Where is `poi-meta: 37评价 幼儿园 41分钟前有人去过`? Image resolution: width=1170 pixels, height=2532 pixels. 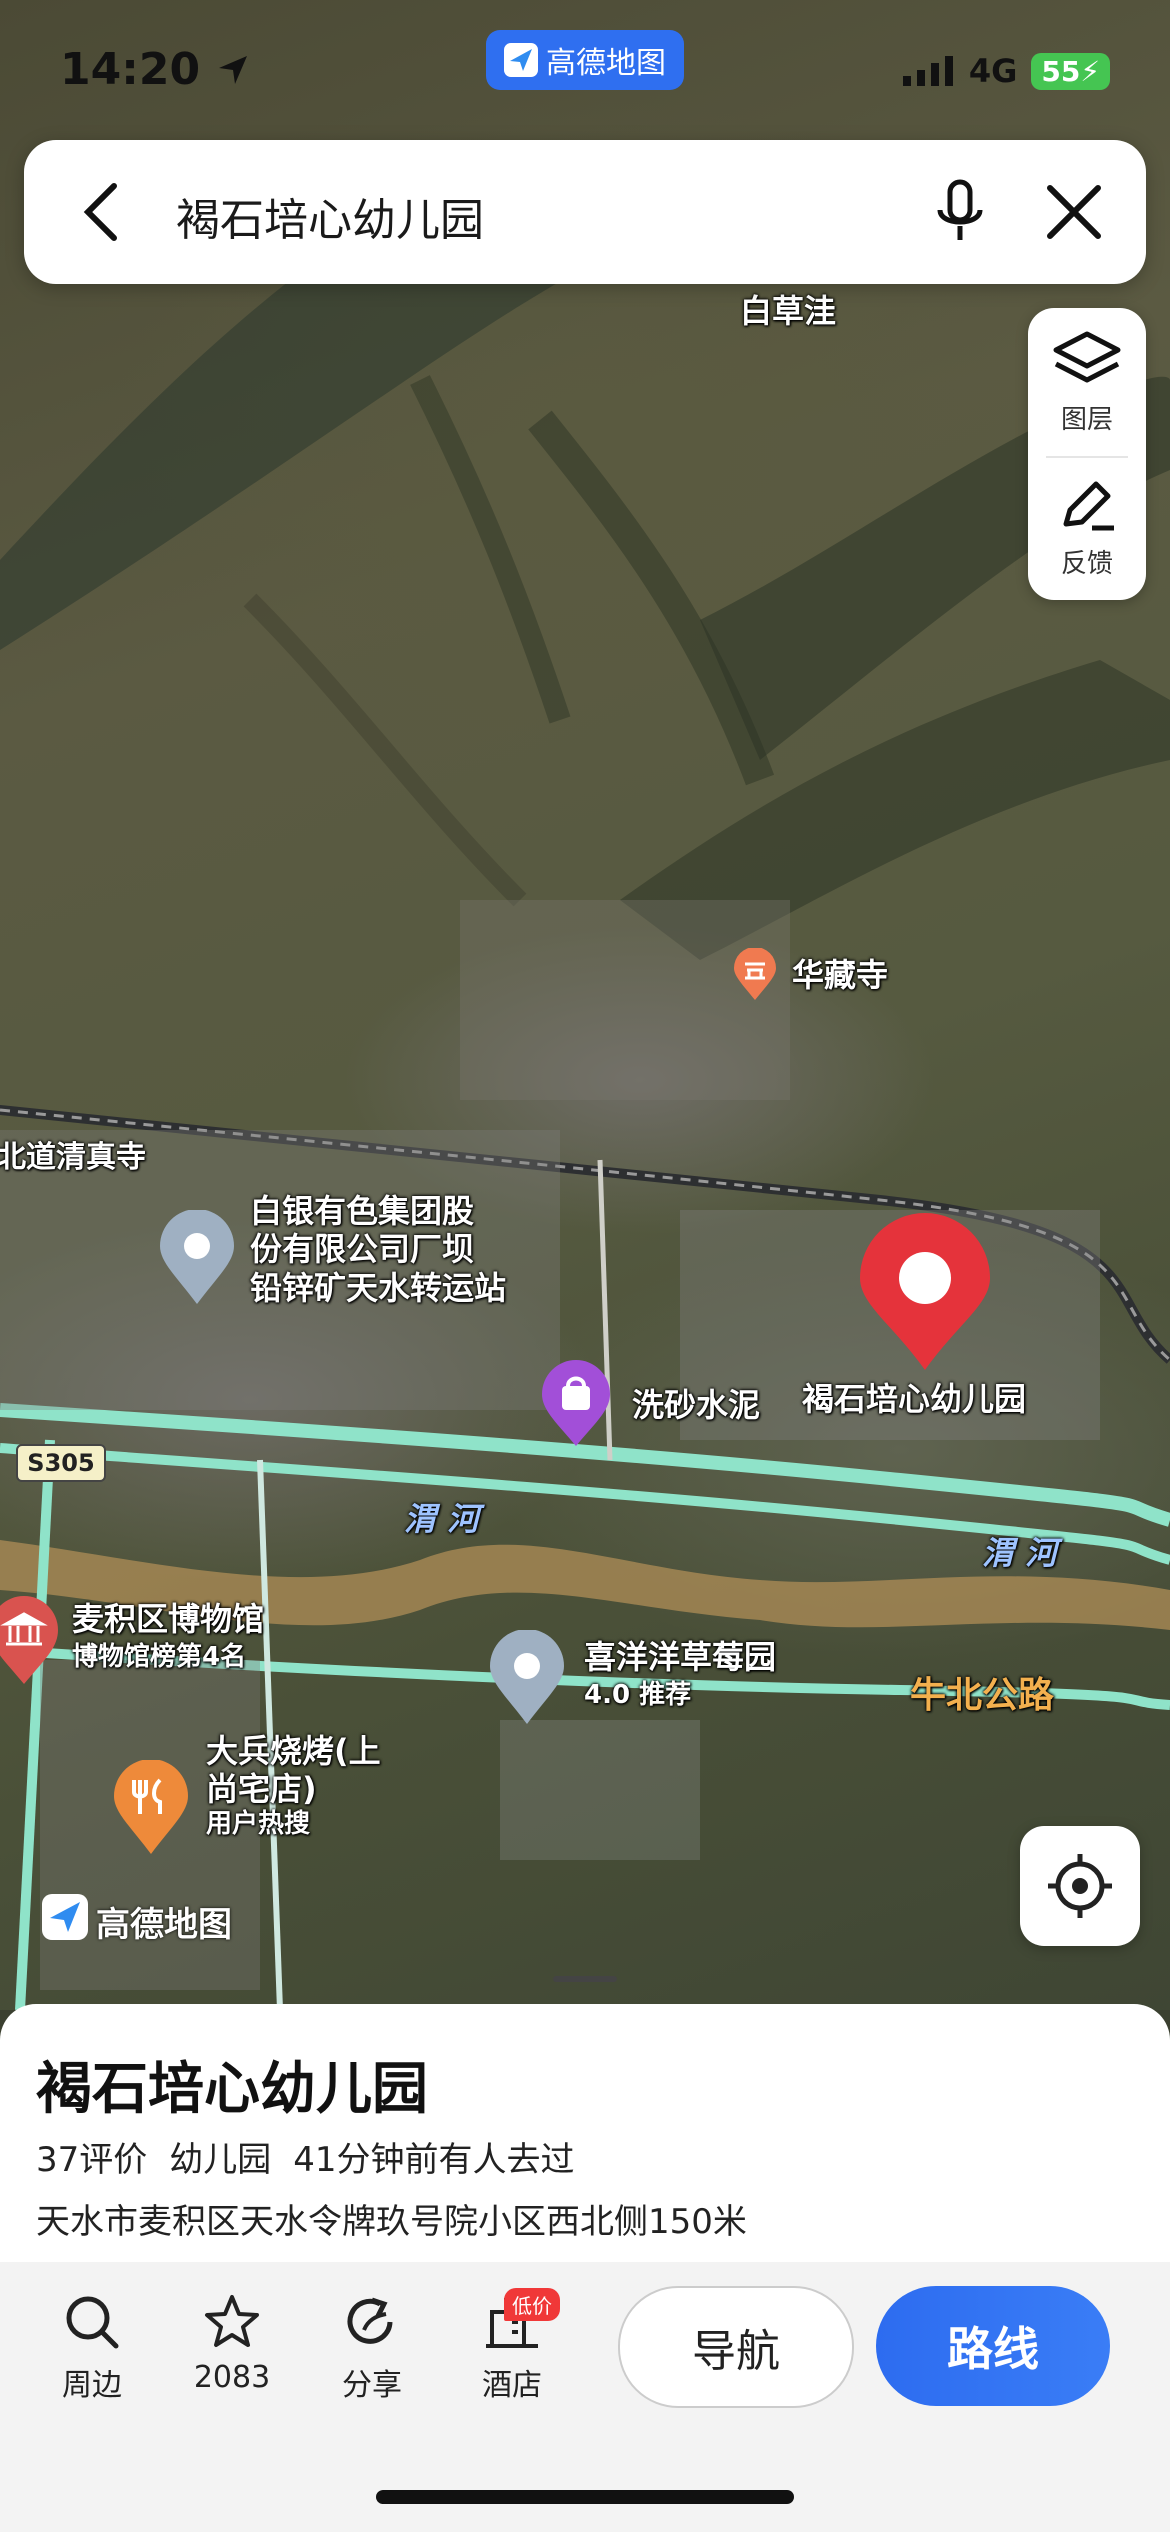
poi-meta: 37评价 幼儿园 41分钟前有人去过 is located at coordinates (305, 2156).